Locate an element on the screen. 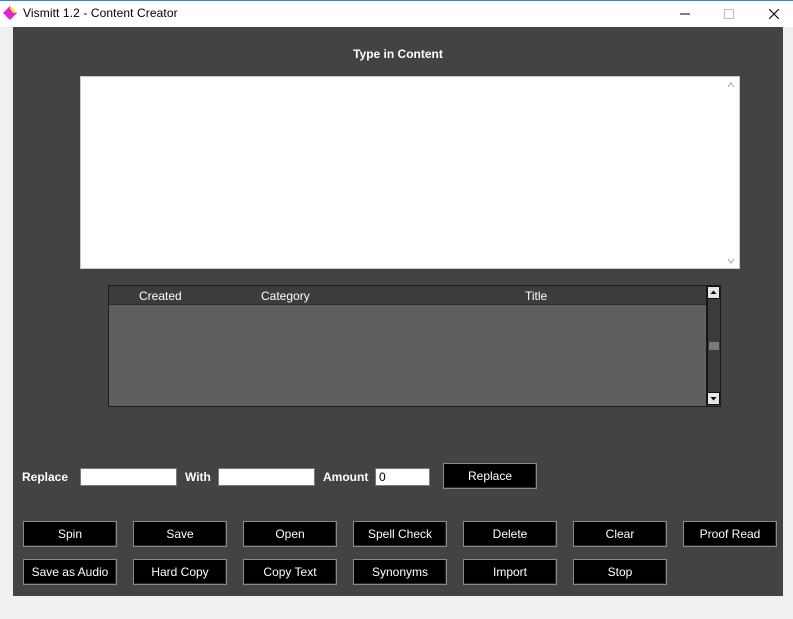  close-icon is located at coordinates (774, 14).